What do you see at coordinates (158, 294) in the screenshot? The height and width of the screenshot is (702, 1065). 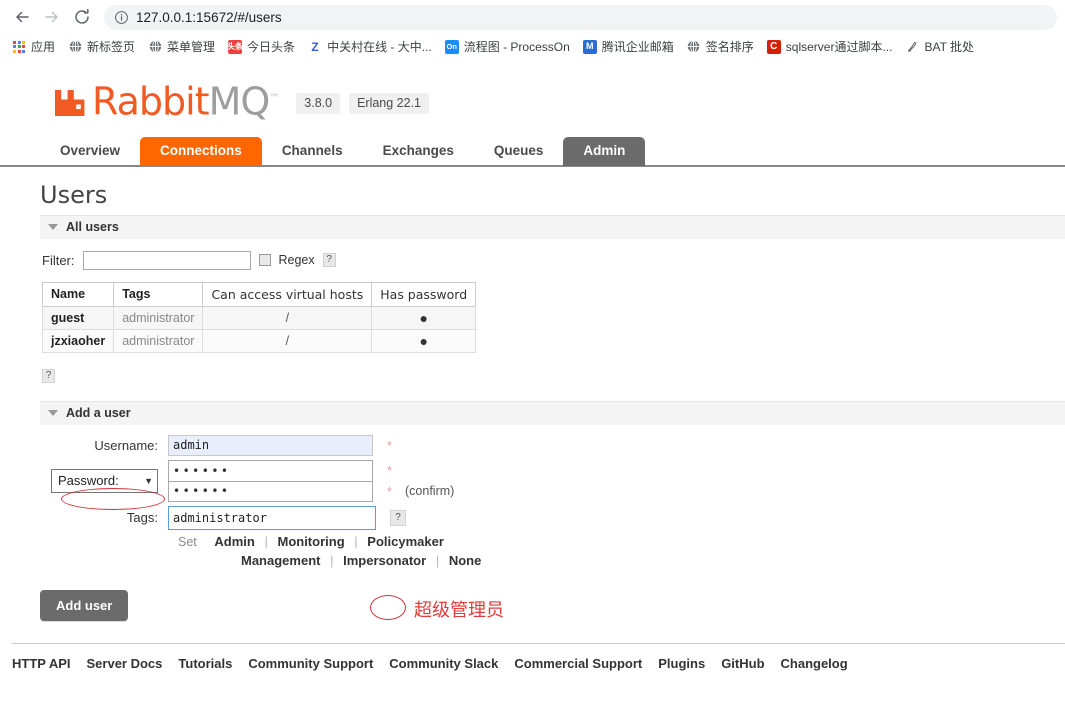 I see `column-header-tags: Tags` at bounding box center [158, 294].